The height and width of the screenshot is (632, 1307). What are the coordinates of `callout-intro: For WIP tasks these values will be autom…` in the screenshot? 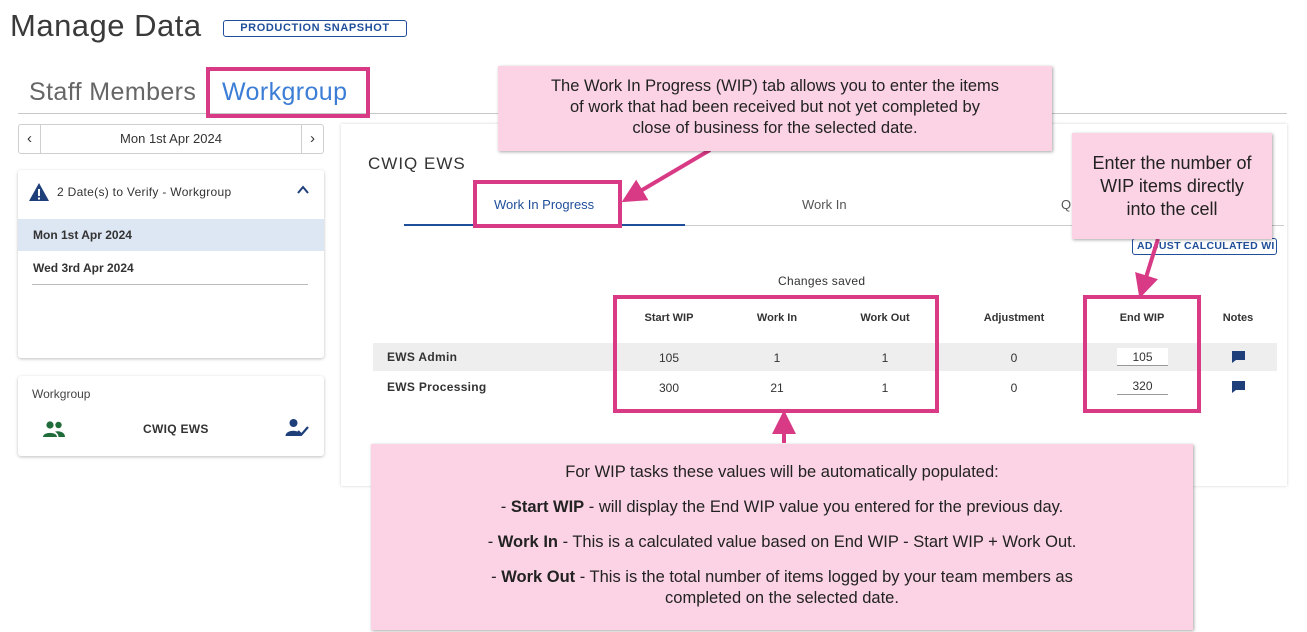 It's located at (782, 472).